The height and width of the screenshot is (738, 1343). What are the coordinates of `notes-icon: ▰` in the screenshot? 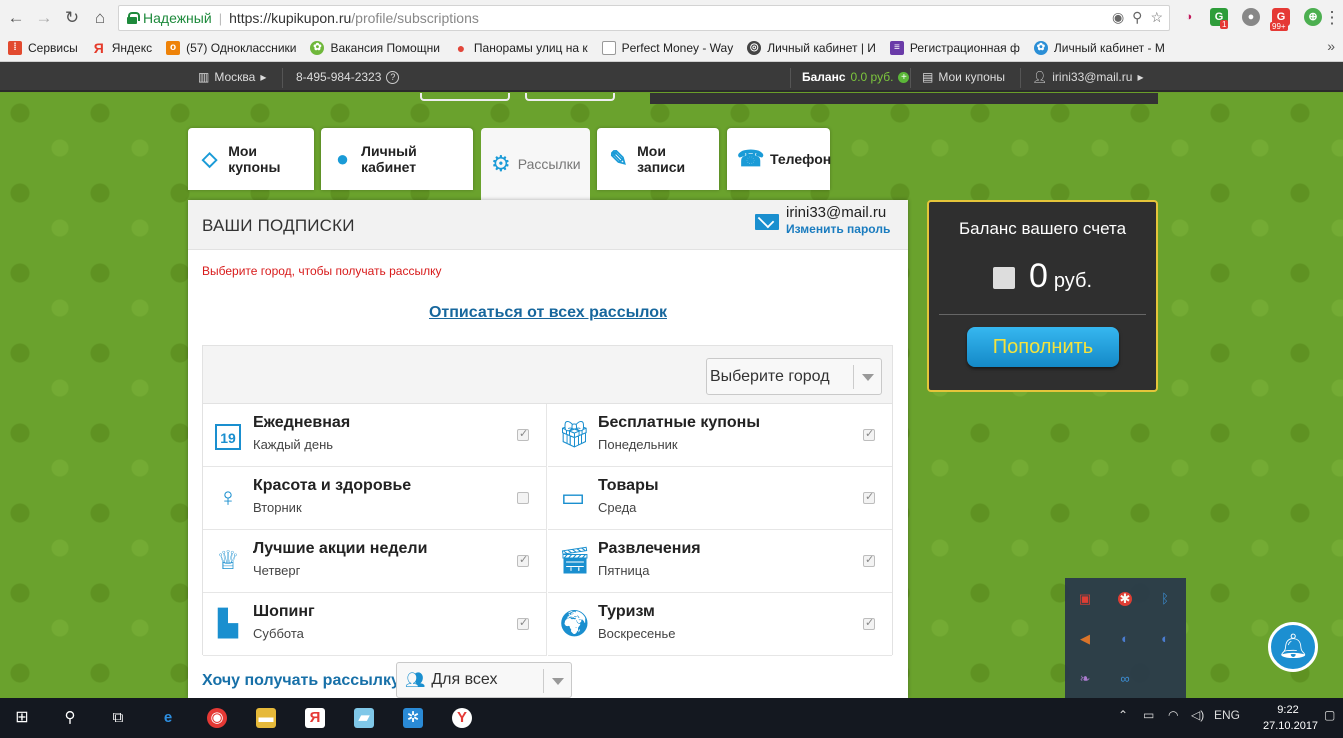 It's located at (364, 718).